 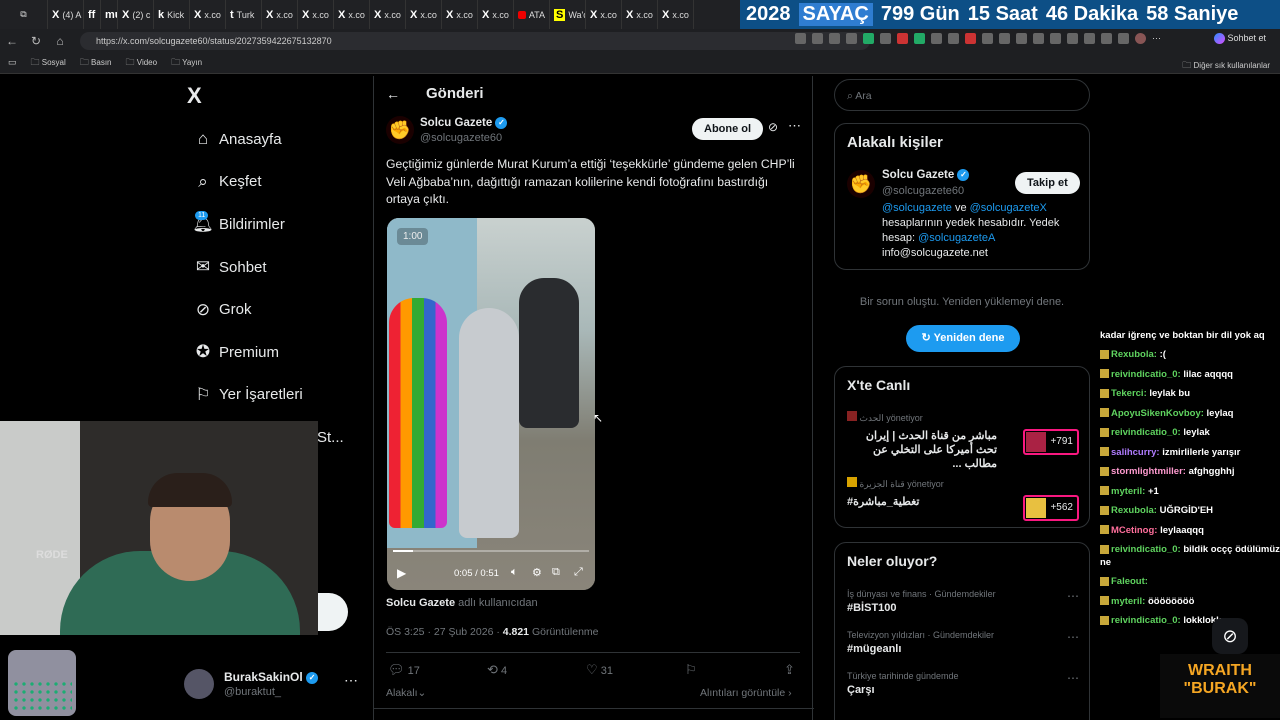 I want to click on home-icon: ⌂, so click(x=60, y=41).